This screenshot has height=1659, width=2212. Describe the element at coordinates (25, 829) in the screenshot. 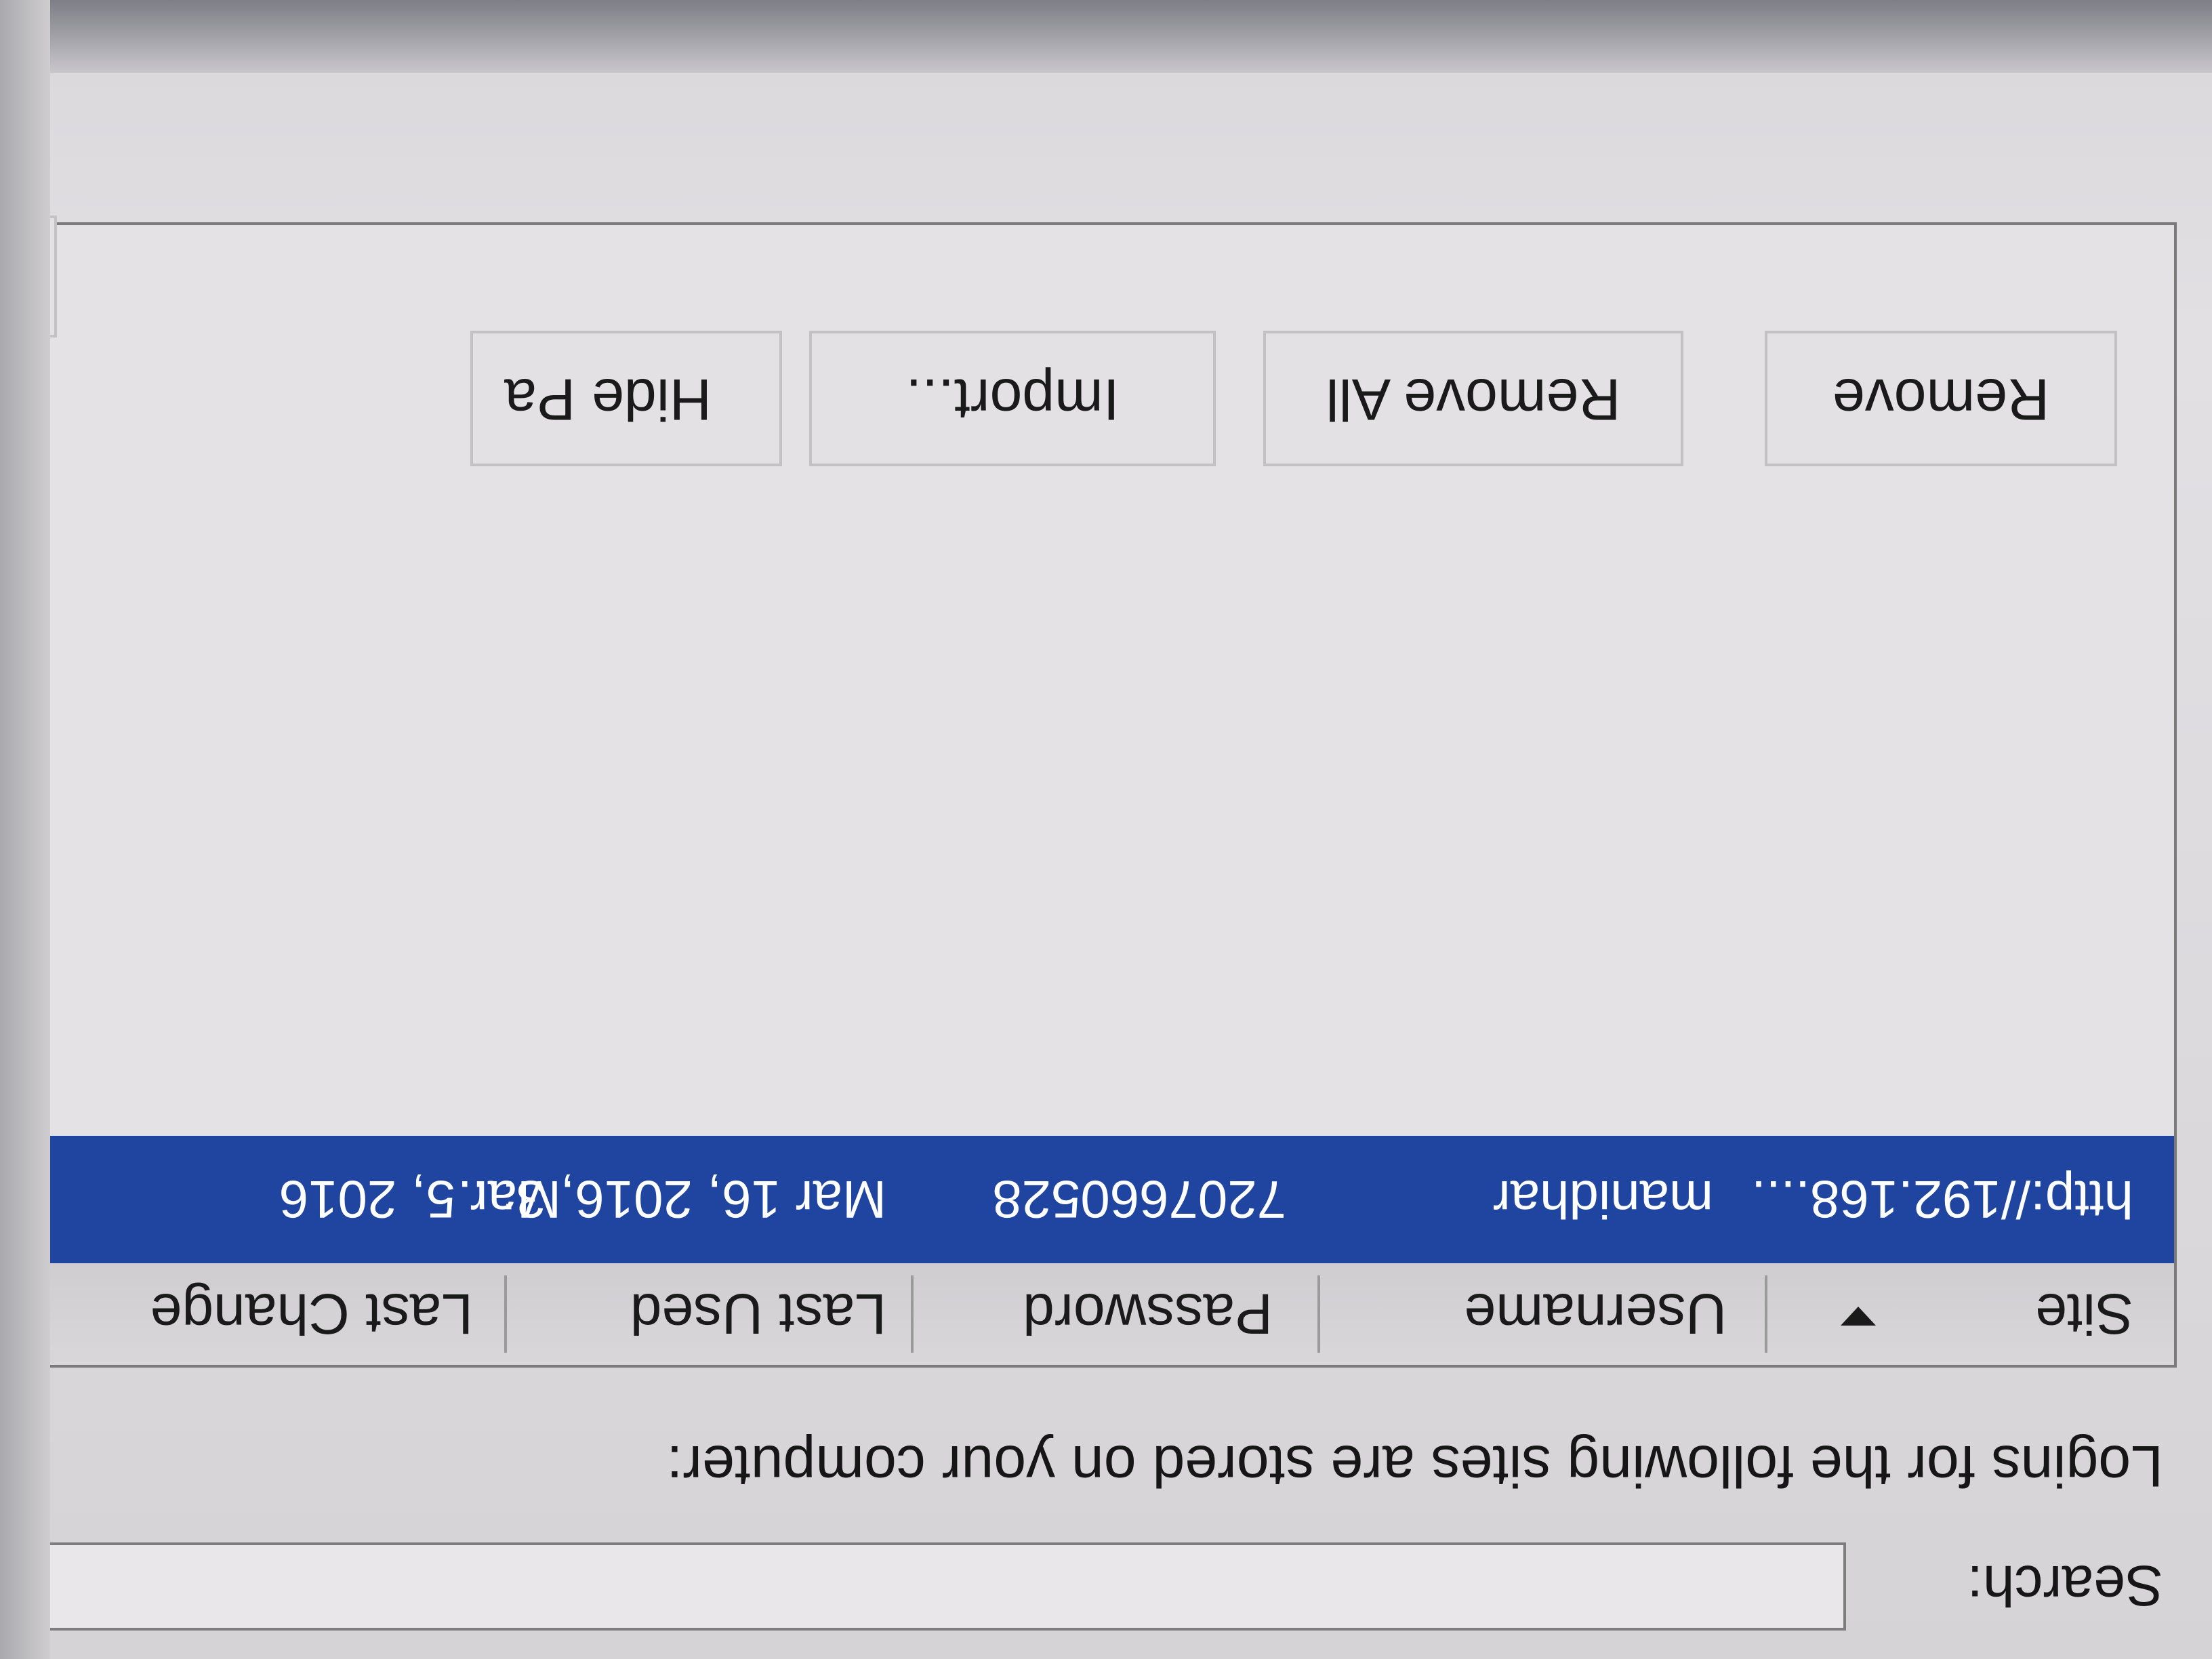

I see `screen-edge` at that location.